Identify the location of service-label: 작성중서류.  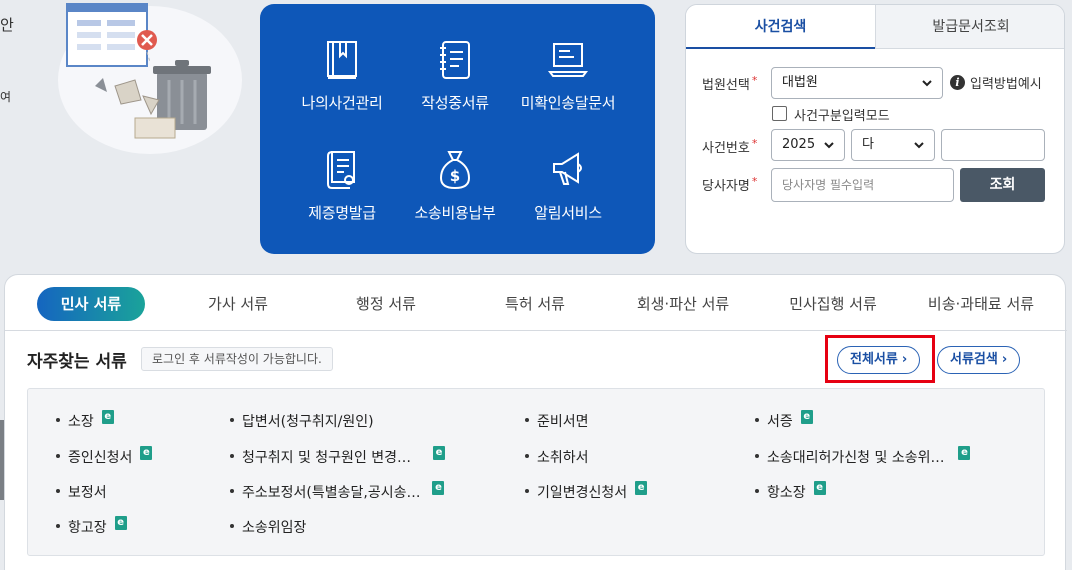
(455, 103).